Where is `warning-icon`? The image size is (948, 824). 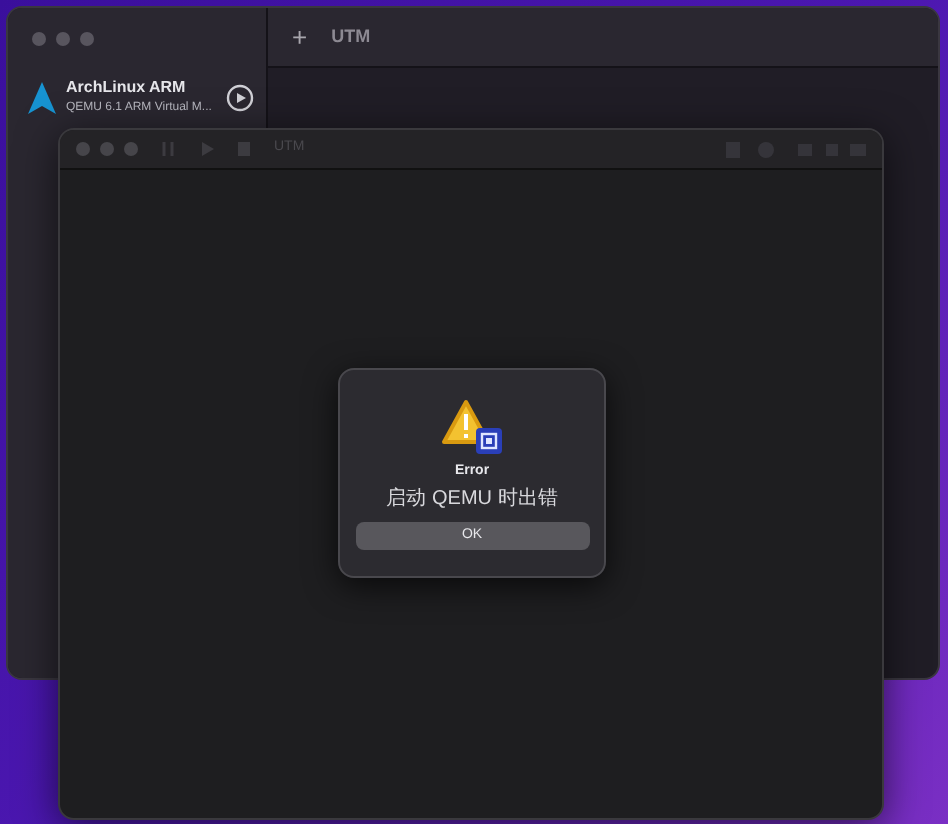
warning-icon is located at coordinates (472, 428).